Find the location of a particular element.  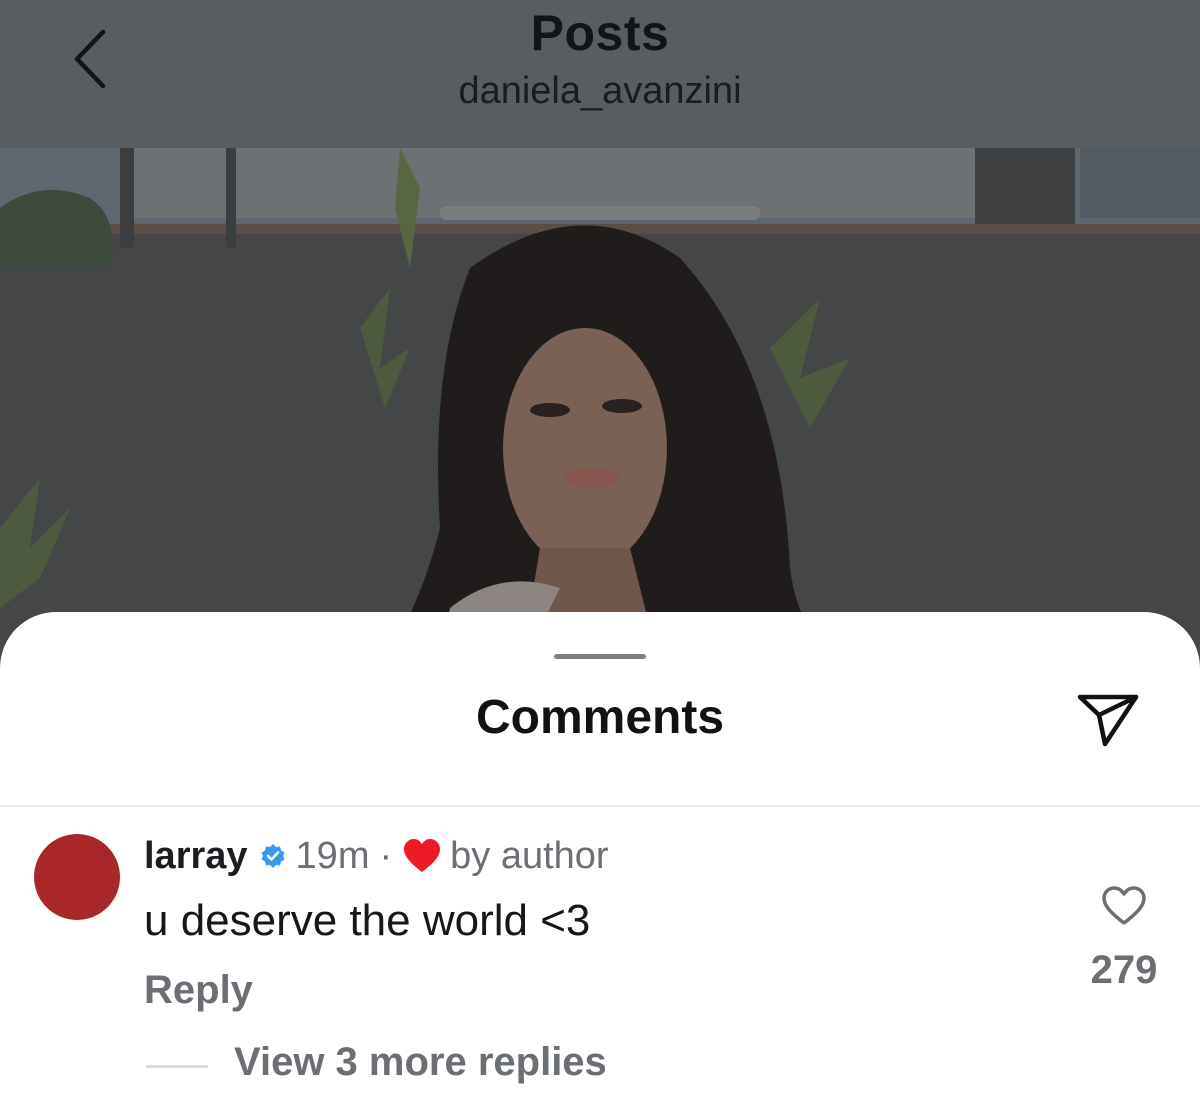

verified-badge-icon is located at coordinates (273, 856).